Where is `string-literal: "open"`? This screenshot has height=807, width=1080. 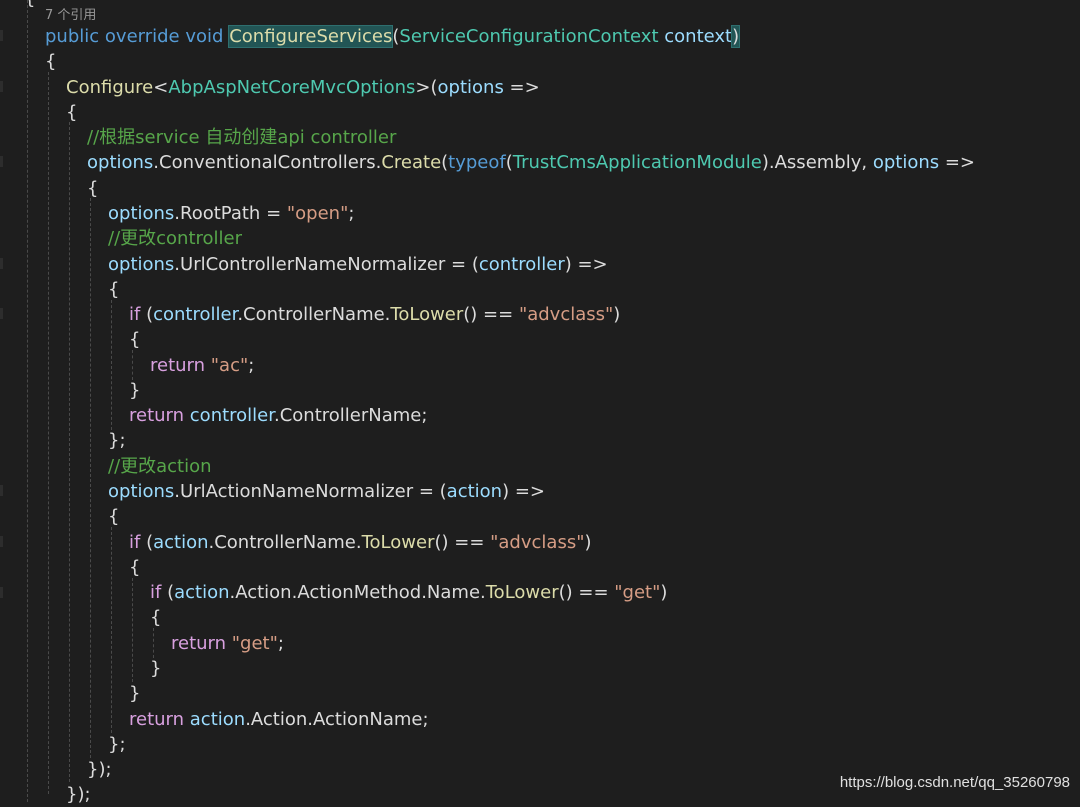 string-literal: "open" is located at coordinates (317, 213).